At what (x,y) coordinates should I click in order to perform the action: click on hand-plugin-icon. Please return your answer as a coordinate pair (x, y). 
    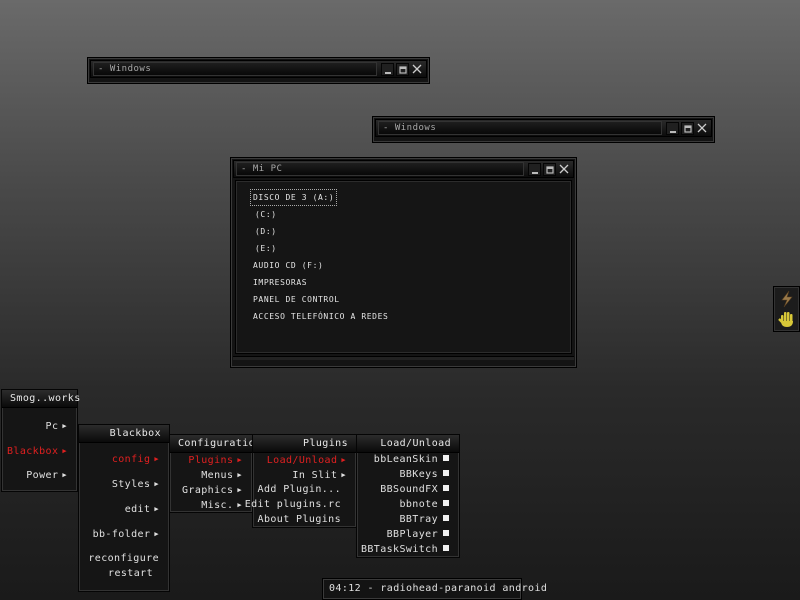
    Looking at the image, I should click on (787, 321).